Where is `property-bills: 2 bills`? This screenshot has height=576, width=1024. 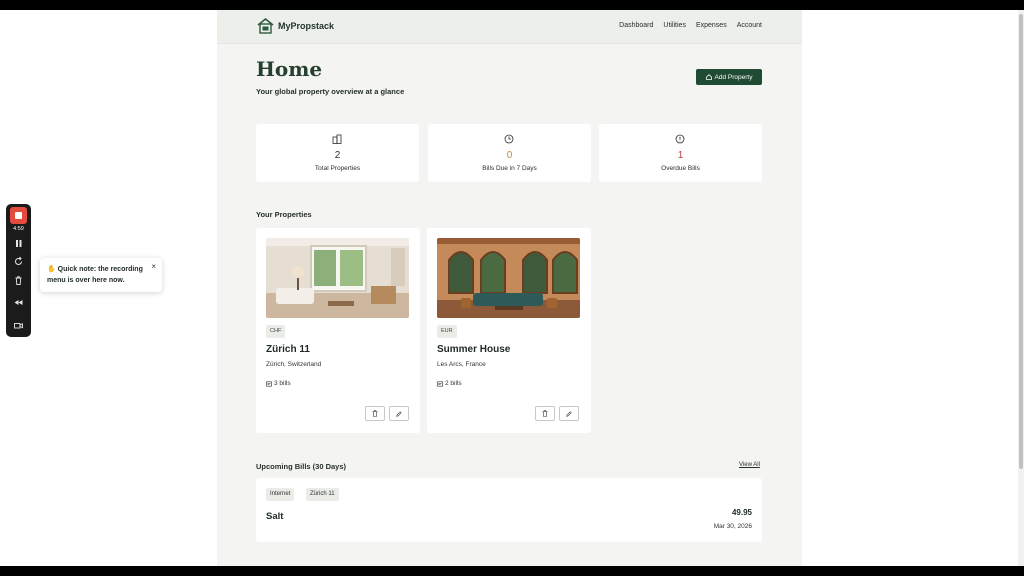
property-bills: 2 bills is located at coordinates (449, 383).